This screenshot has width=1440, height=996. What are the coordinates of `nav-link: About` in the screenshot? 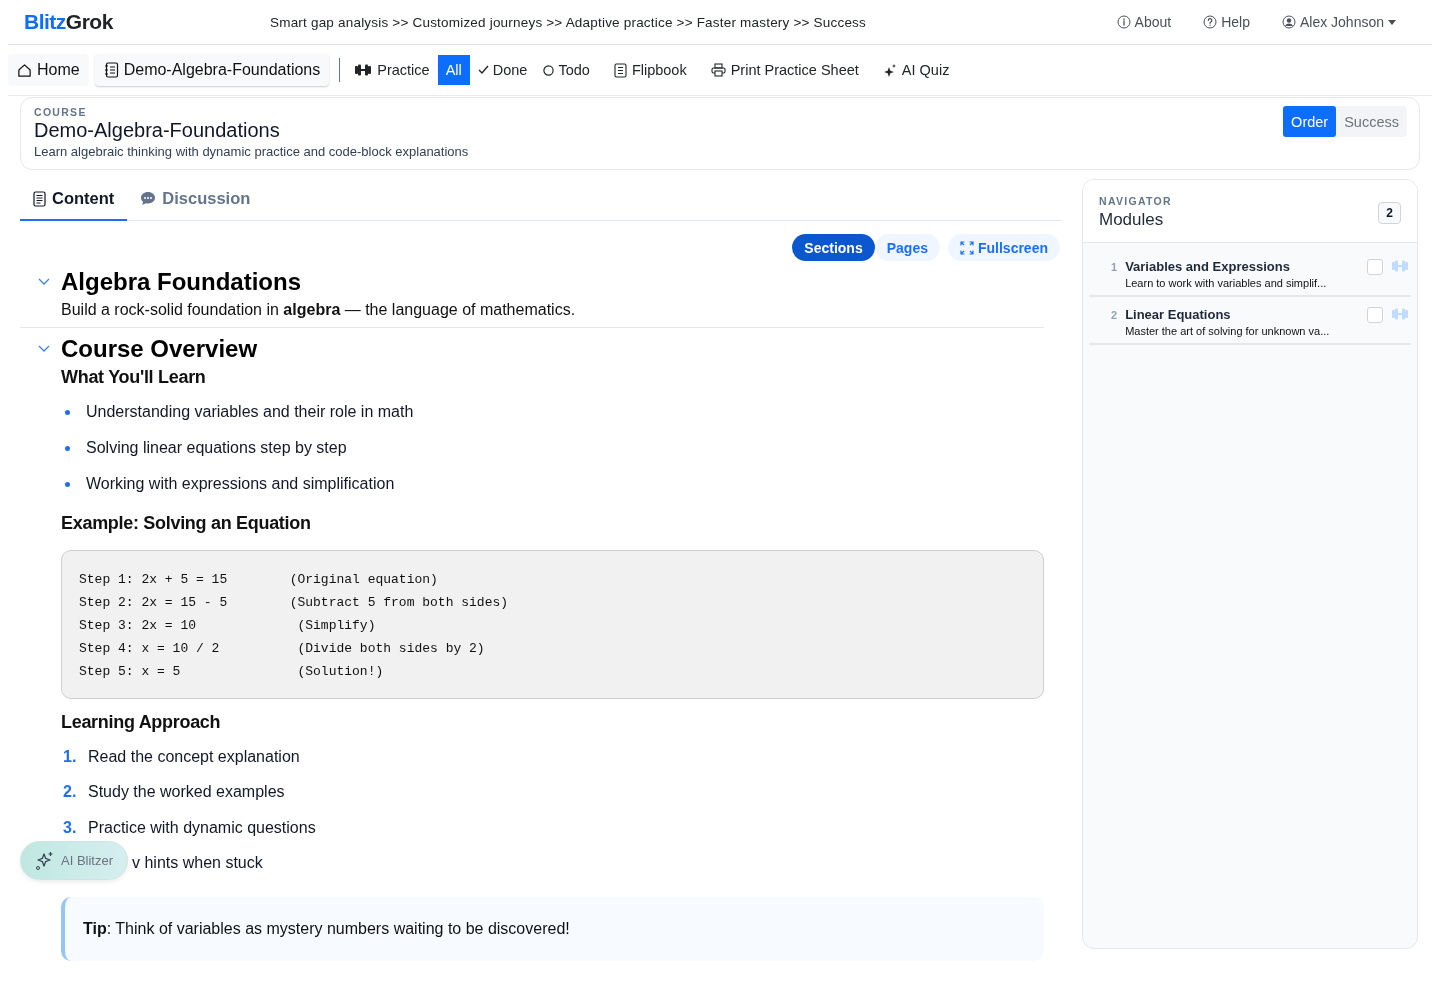 It's located at (1144, 22).